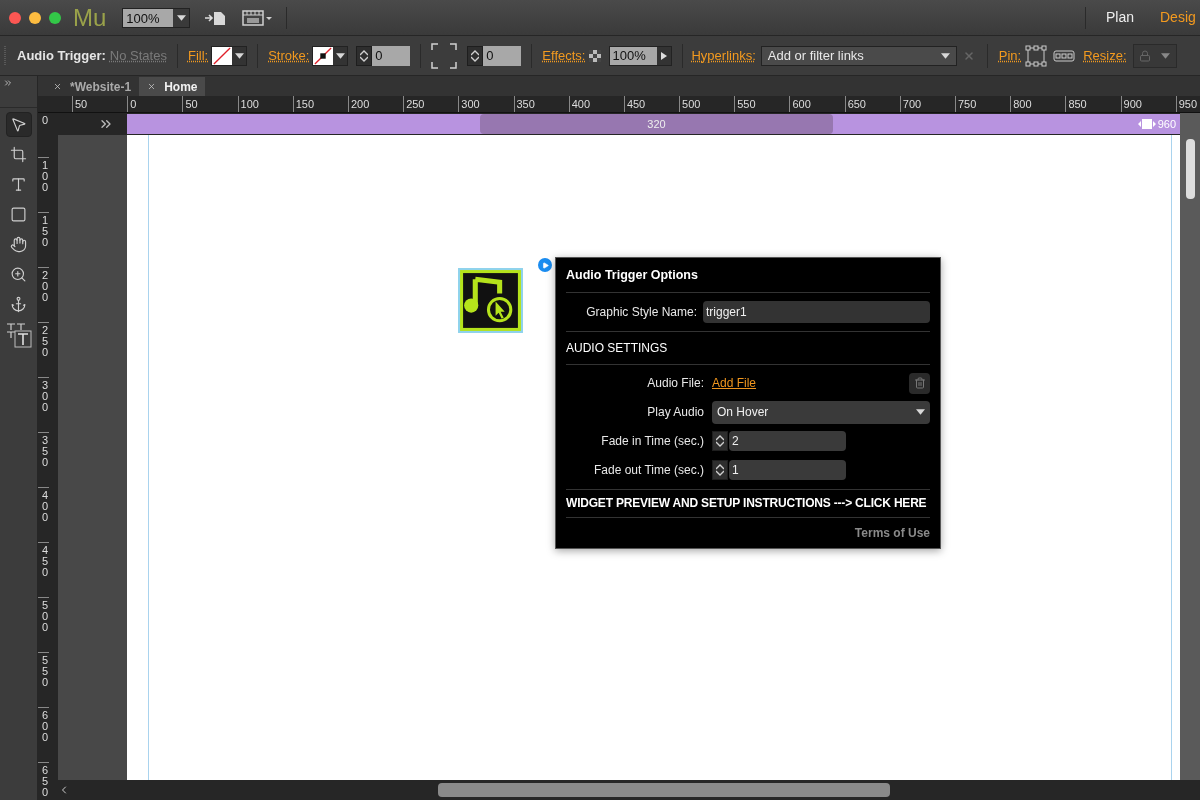 This screenshot has height=800, width=1200. Describe the element at coordinates (1166, 124) in the screenshot. I see `breakpoint-width: 960` at that location.